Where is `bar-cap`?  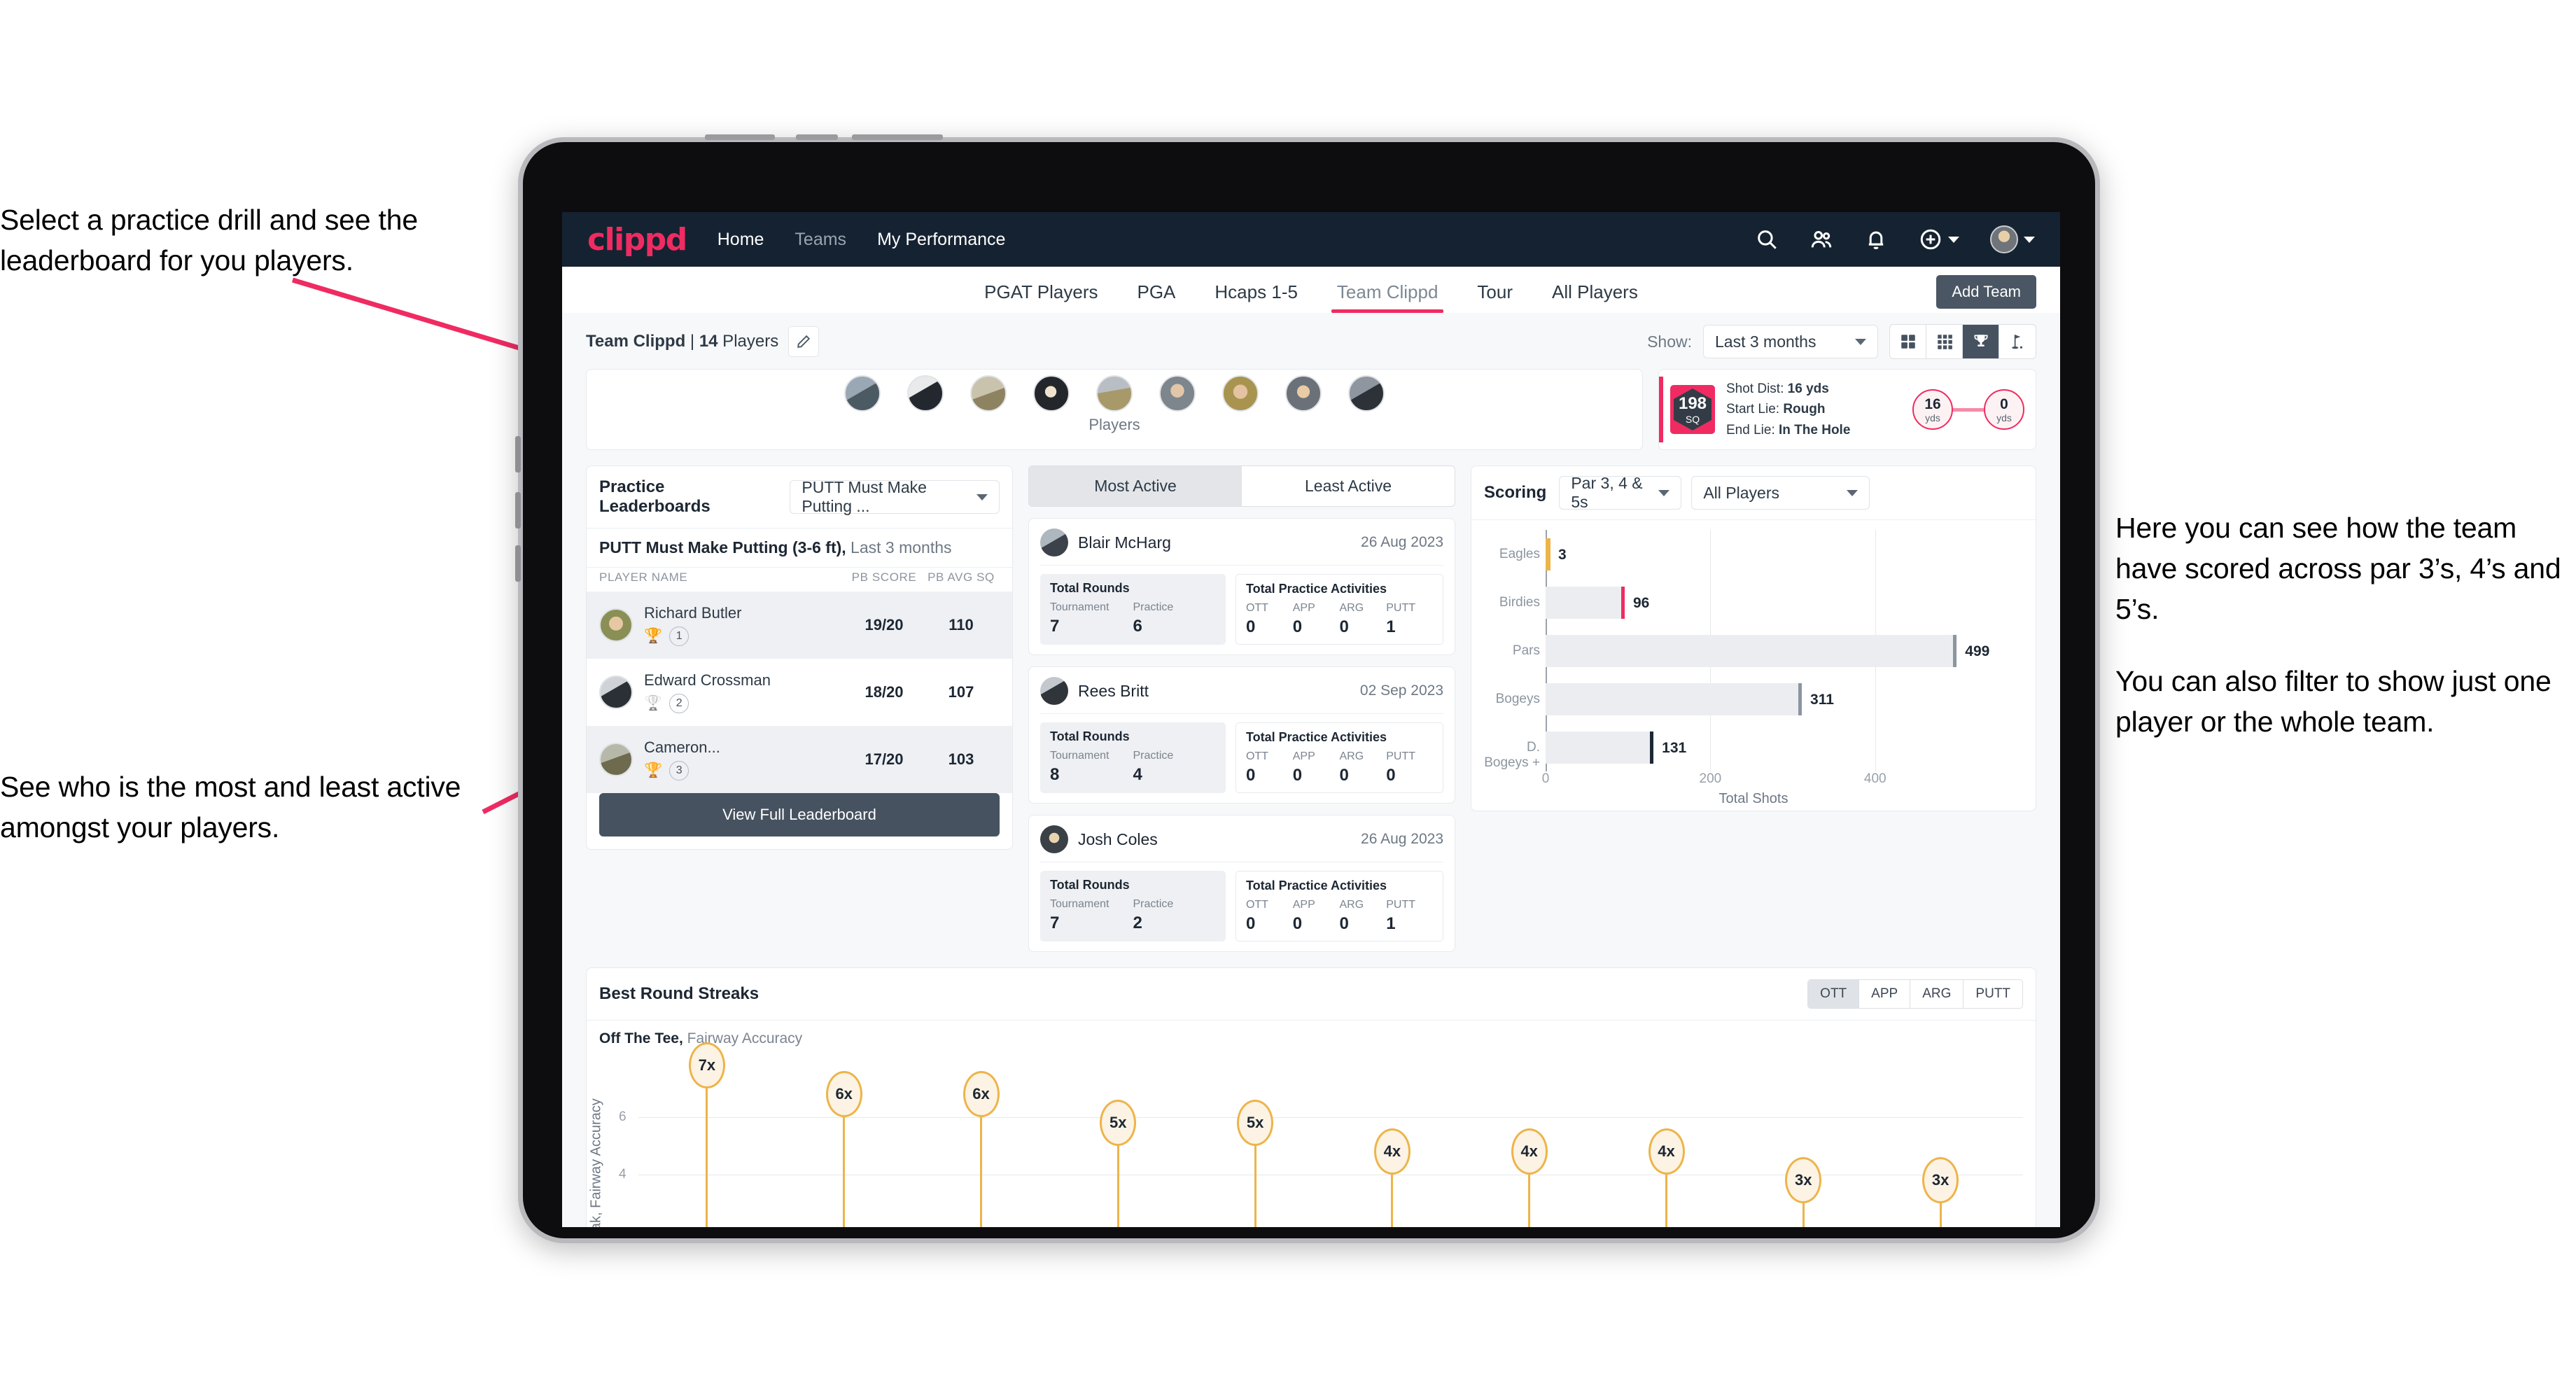 bar-cap is located at coordinates (1800, 698).